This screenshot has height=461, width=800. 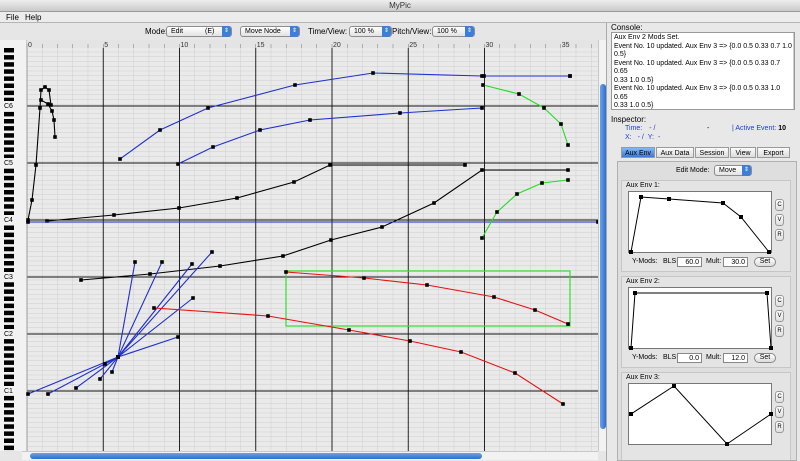 I want to click on menu-file: File, so click(x=12, y=17).